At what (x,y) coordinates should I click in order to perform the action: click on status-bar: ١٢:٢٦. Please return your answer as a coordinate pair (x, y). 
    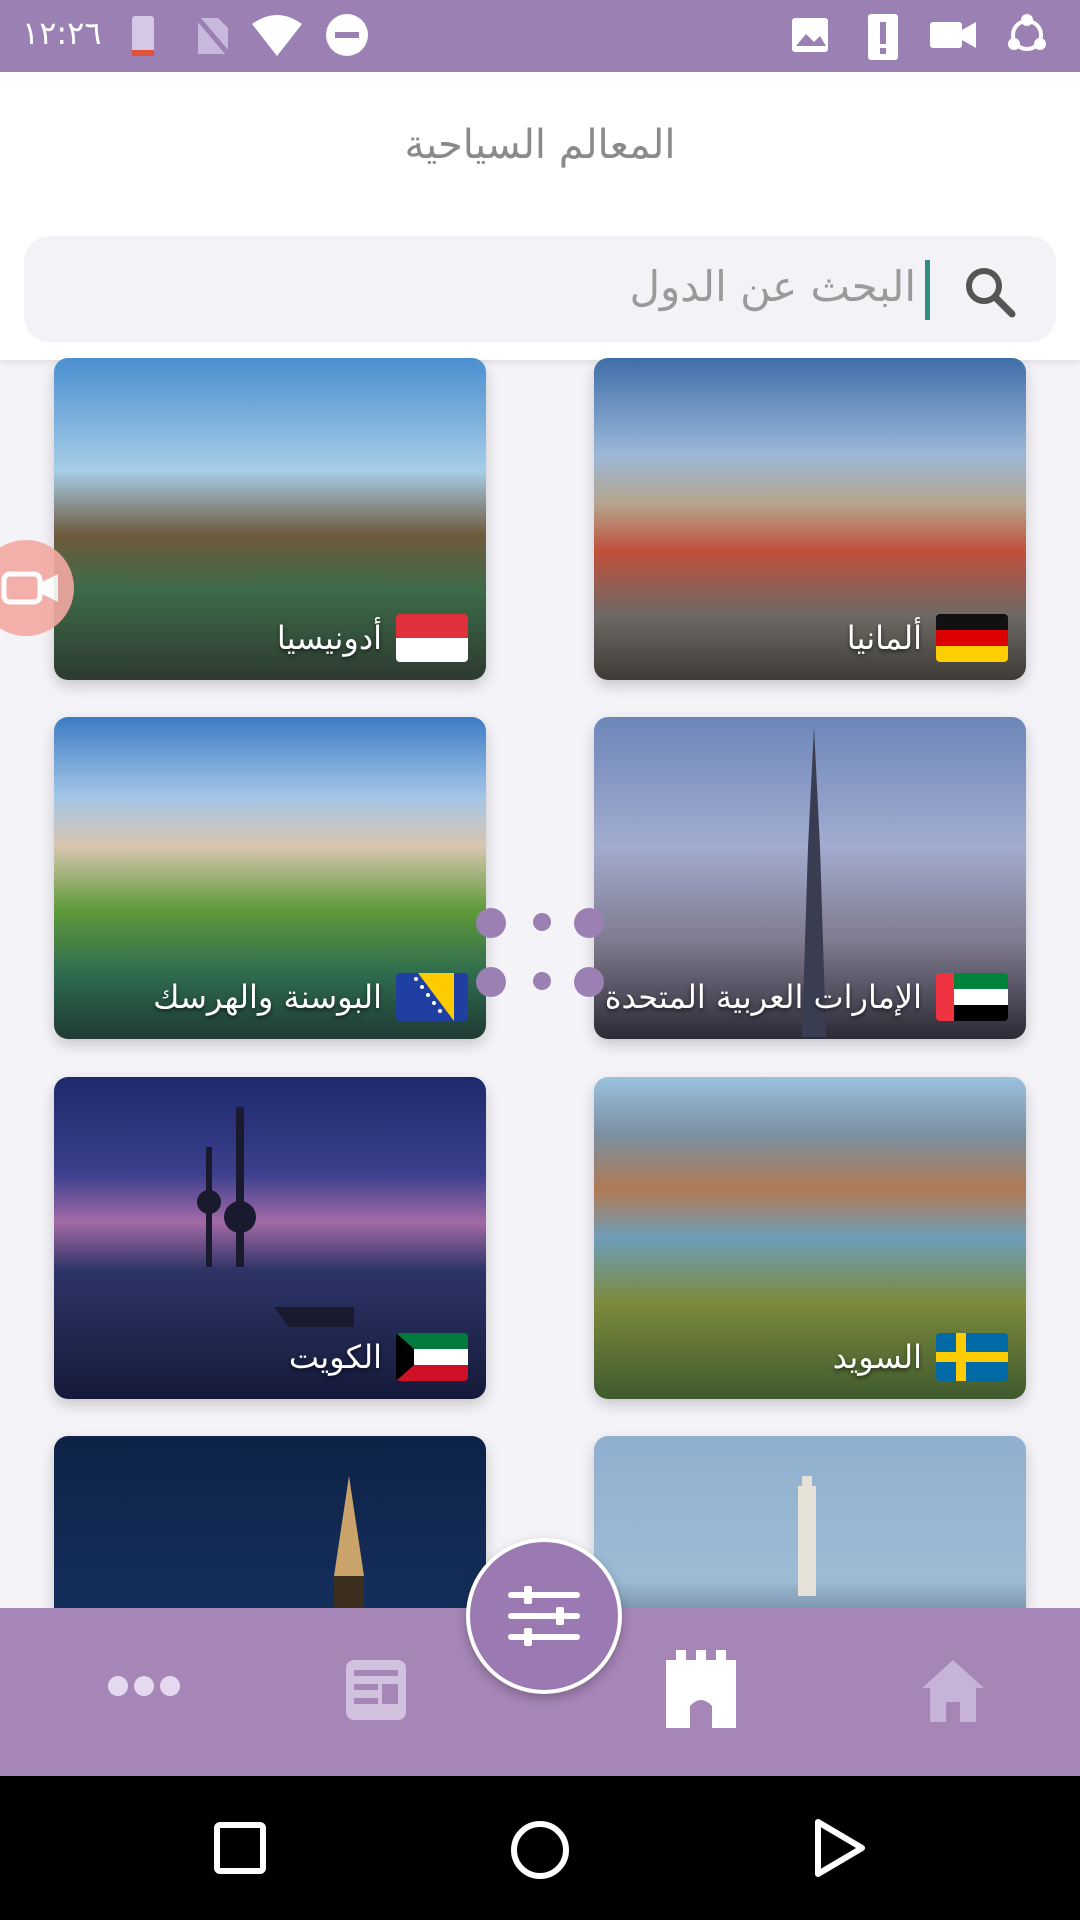
    Looking at the image, I should click on (540, 36).